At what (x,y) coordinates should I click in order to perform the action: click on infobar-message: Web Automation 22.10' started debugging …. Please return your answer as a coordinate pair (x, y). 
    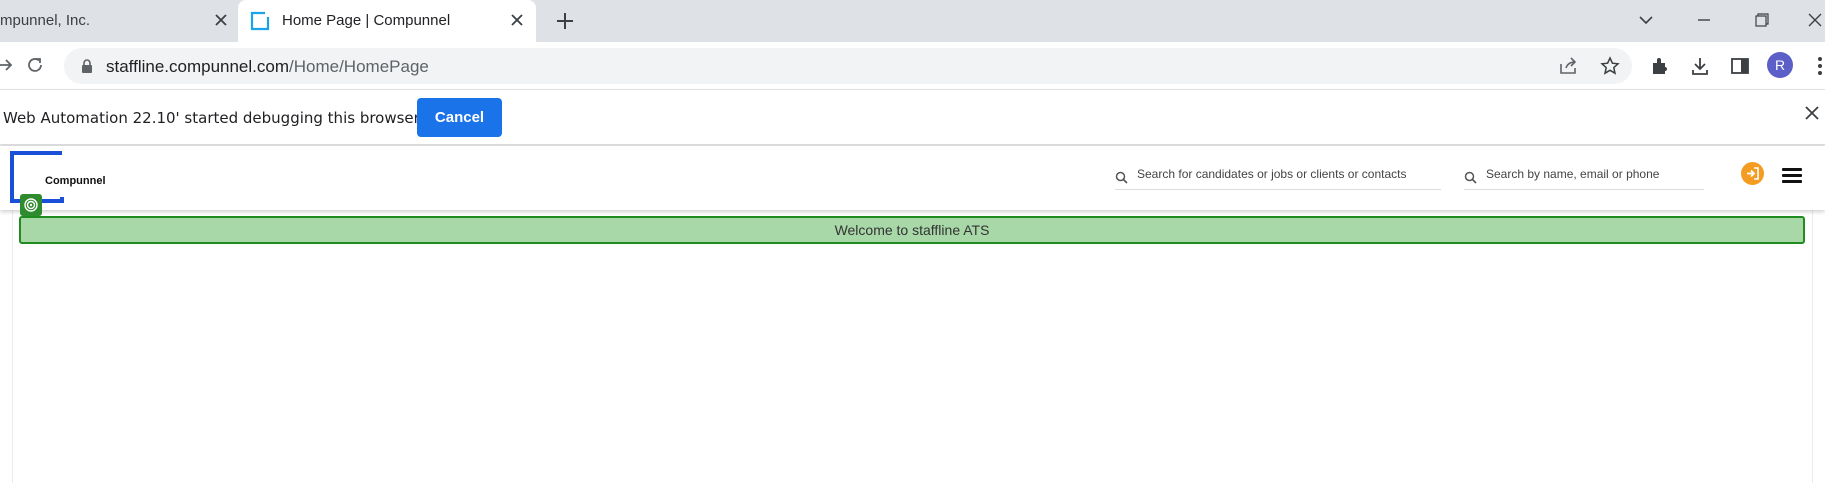
    Looking at the image, I should click on (211, 118).